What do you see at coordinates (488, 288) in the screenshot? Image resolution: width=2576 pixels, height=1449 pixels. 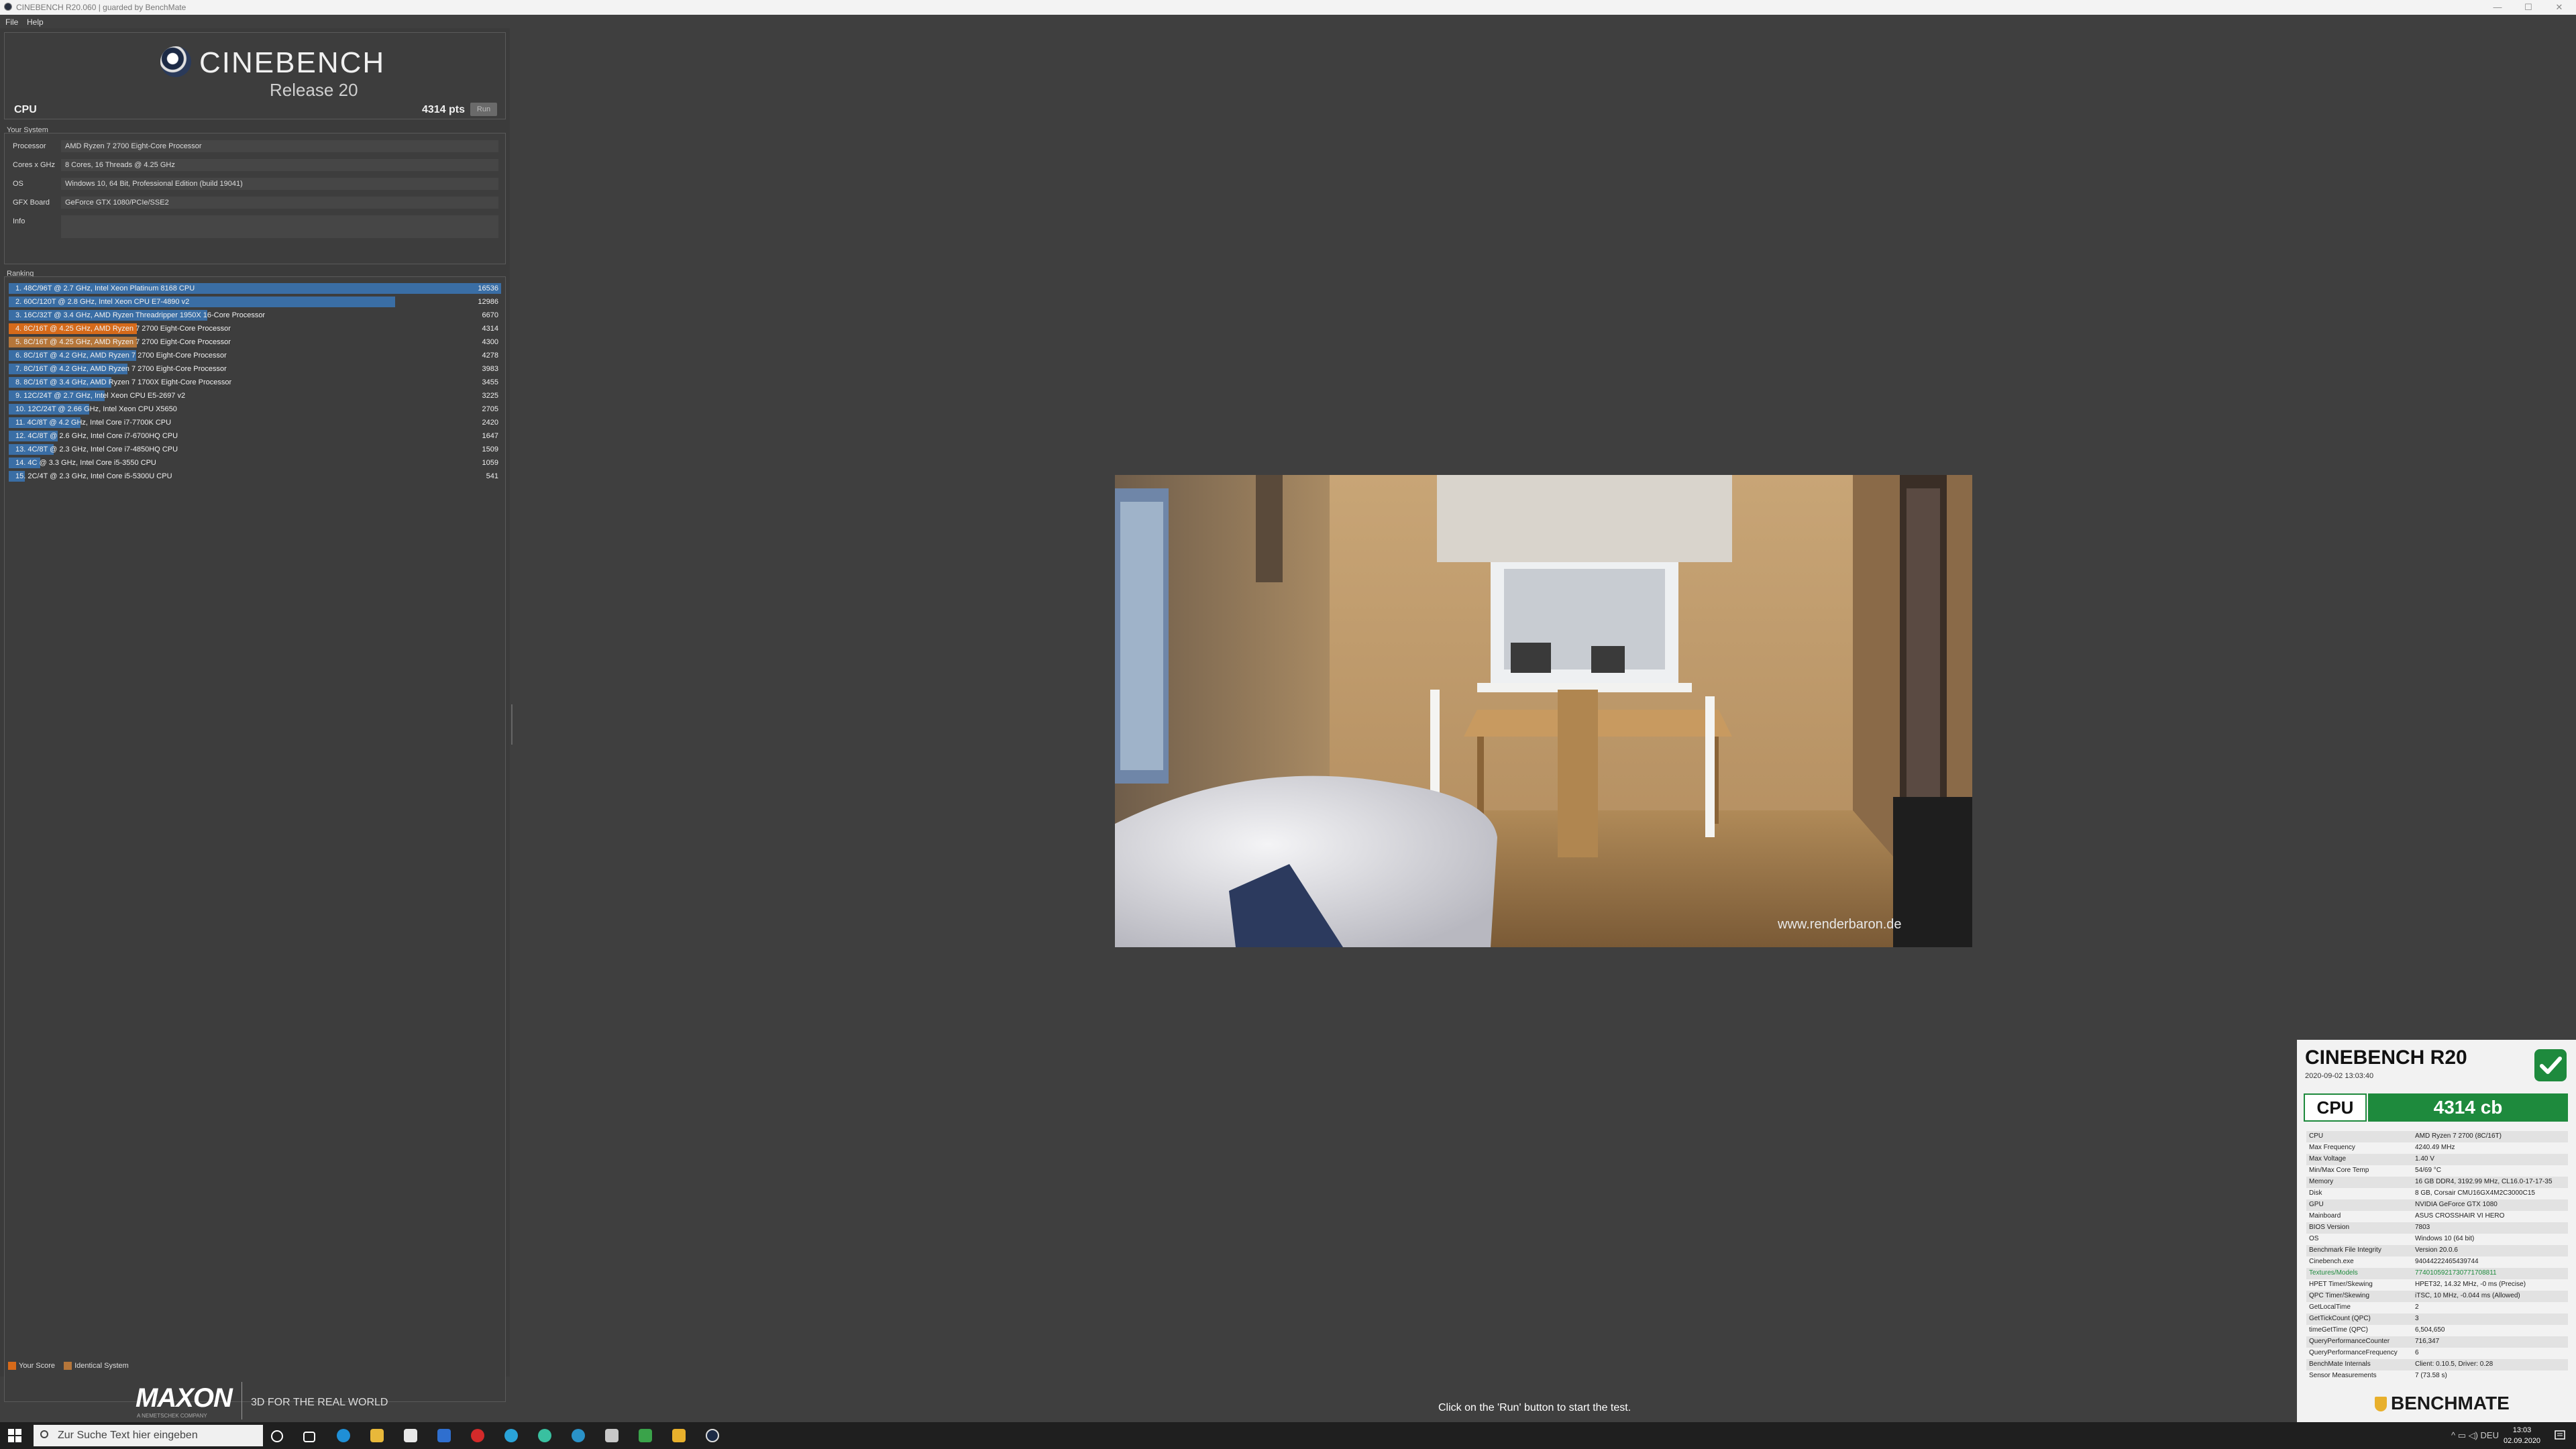 I see `ranking-score: 16536` at bounding box center [488, 288].